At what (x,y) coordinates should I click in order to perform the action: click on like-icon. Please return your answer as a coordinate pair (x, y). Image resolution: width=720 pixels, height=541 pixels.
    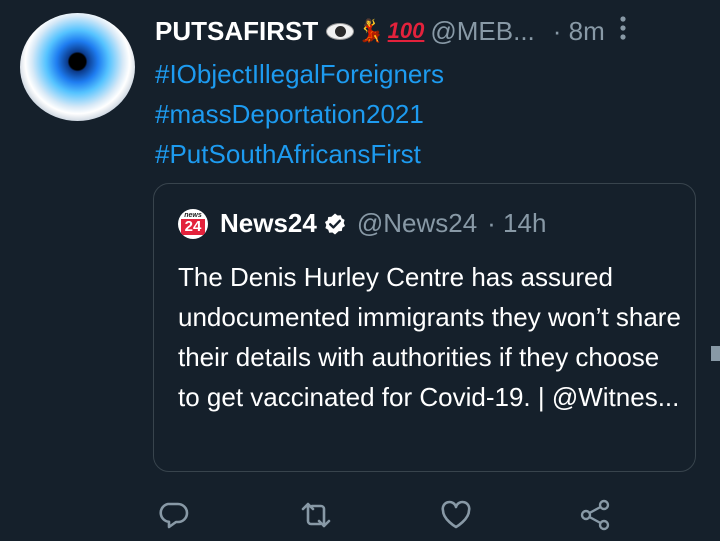
    Looking at the image, I should click on (456, 515).